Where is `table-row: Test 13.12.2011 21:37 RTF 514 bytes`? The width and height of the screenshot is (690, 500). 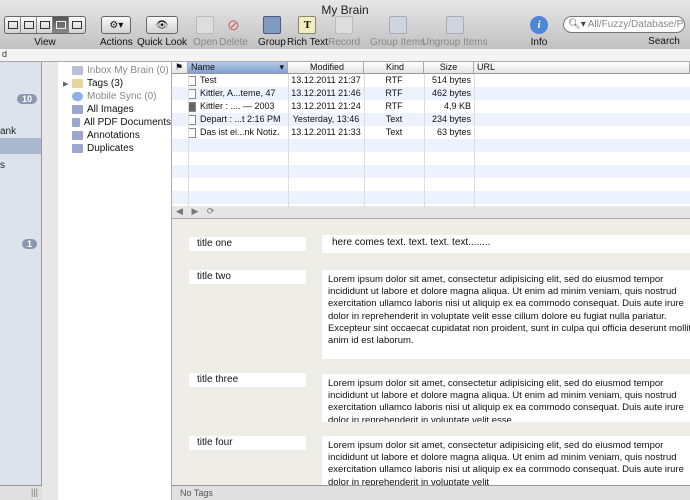 table-row: Test 13.12.2011 21:37 RTF 514 bytes is located at coordinates (431, 80).